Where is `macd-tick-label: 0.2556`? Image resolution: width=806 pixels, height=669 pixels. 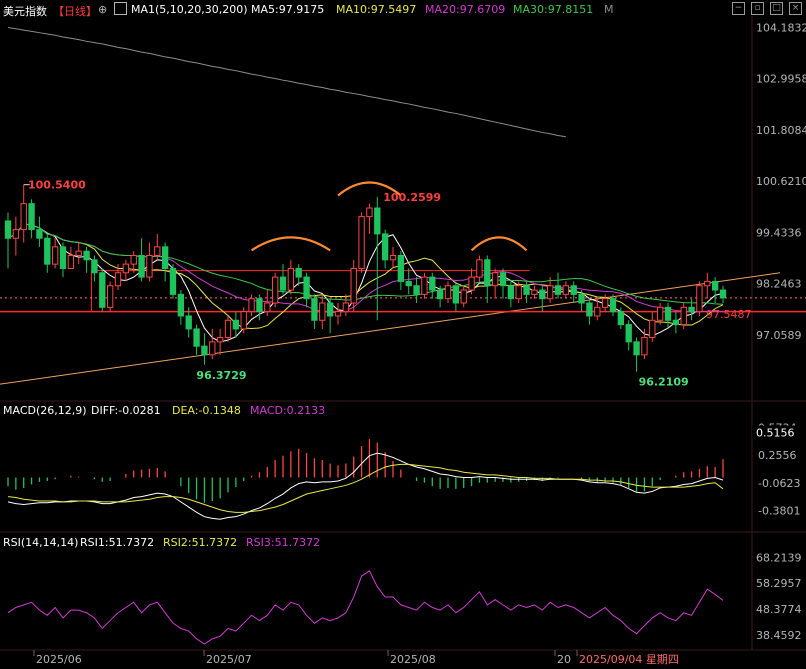 macd-tick-label: 0.2556 is located at coordinates (777, 455).